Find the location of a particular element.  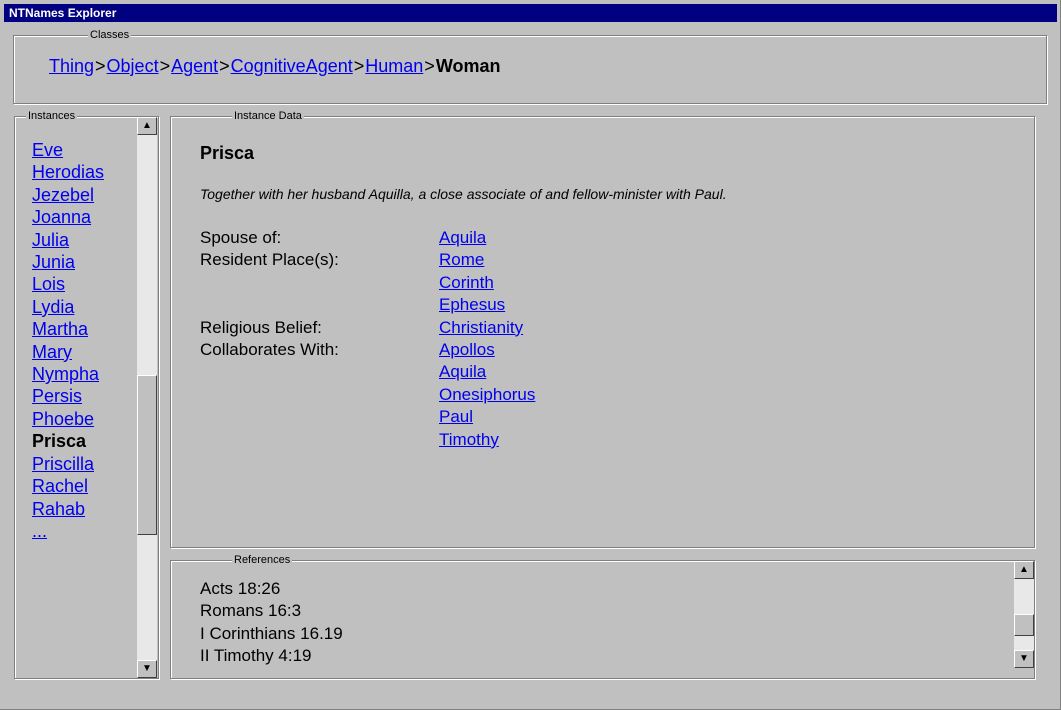

breadcrumb-thing: Thing is located at coordinates (71, 66).